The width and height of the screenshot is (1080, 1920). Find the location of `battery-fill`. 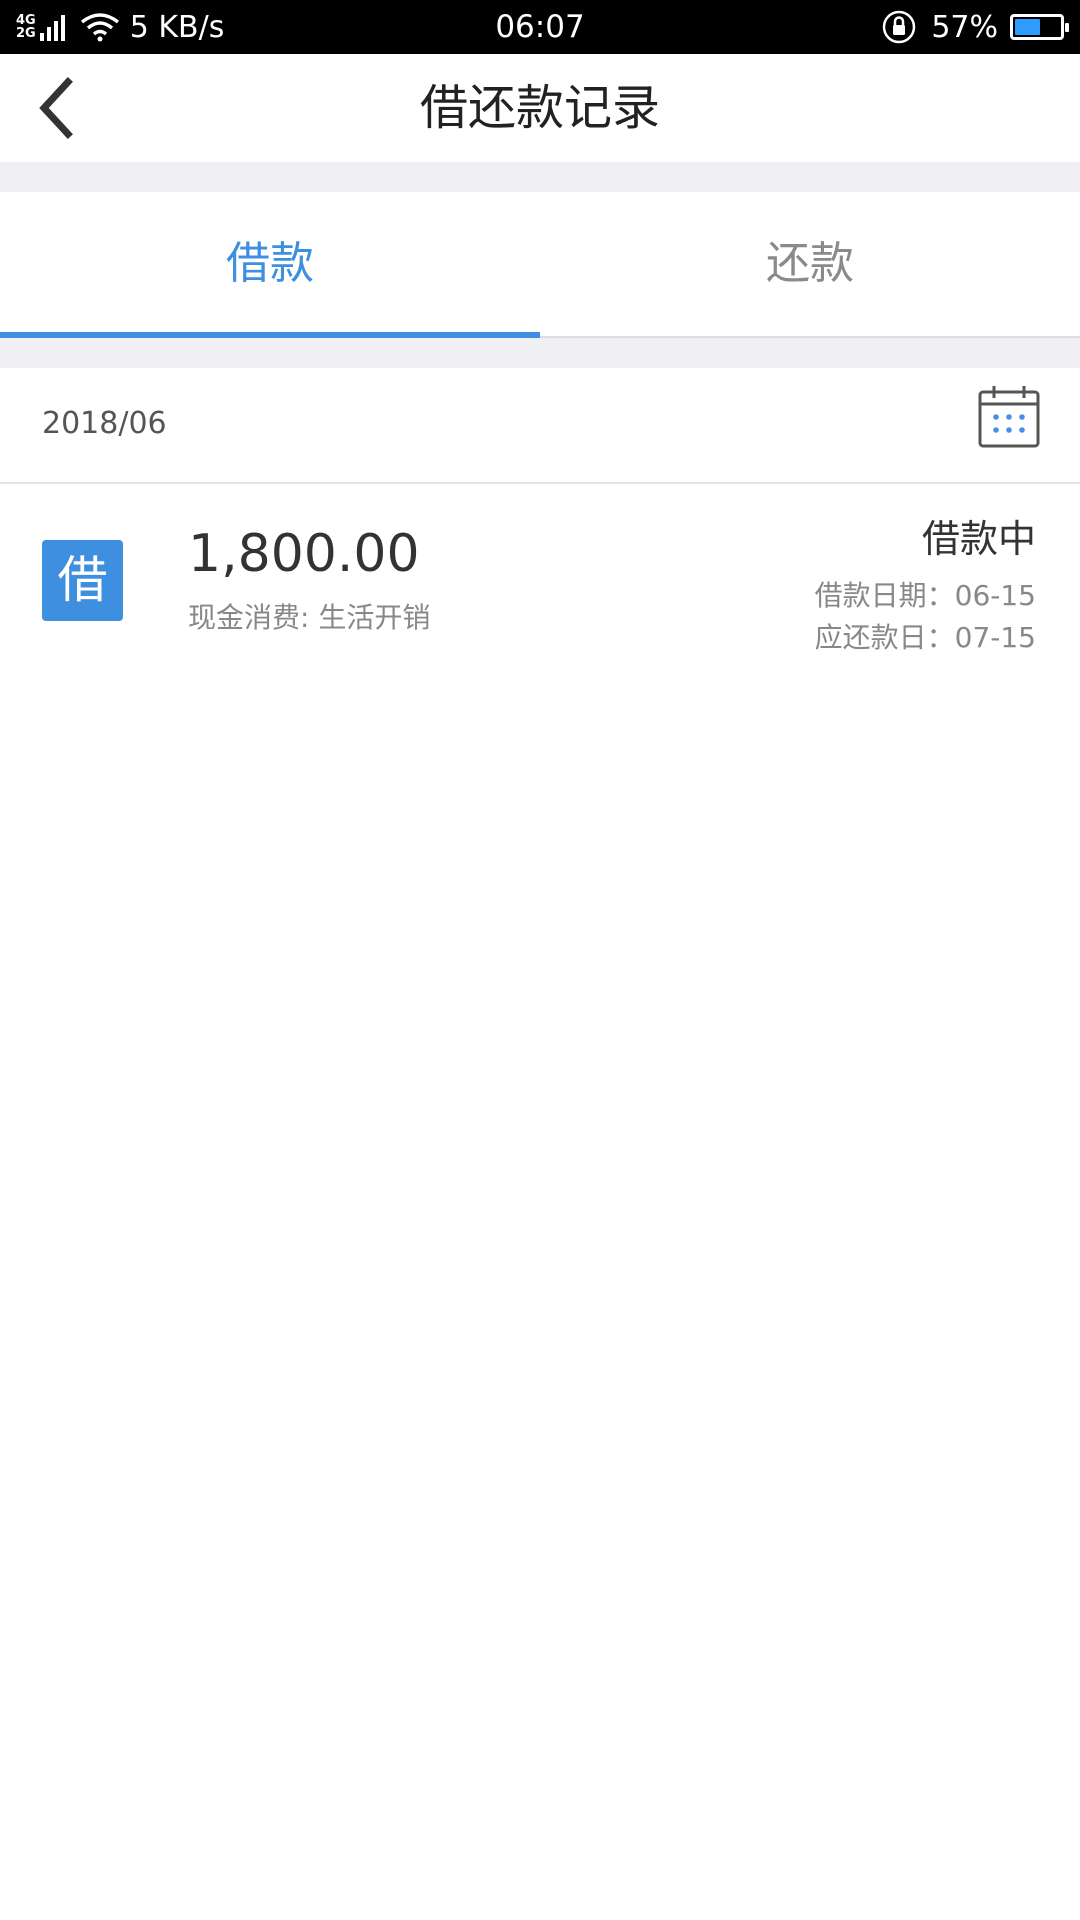

battery-fill is located at coordinates (1027, 27).